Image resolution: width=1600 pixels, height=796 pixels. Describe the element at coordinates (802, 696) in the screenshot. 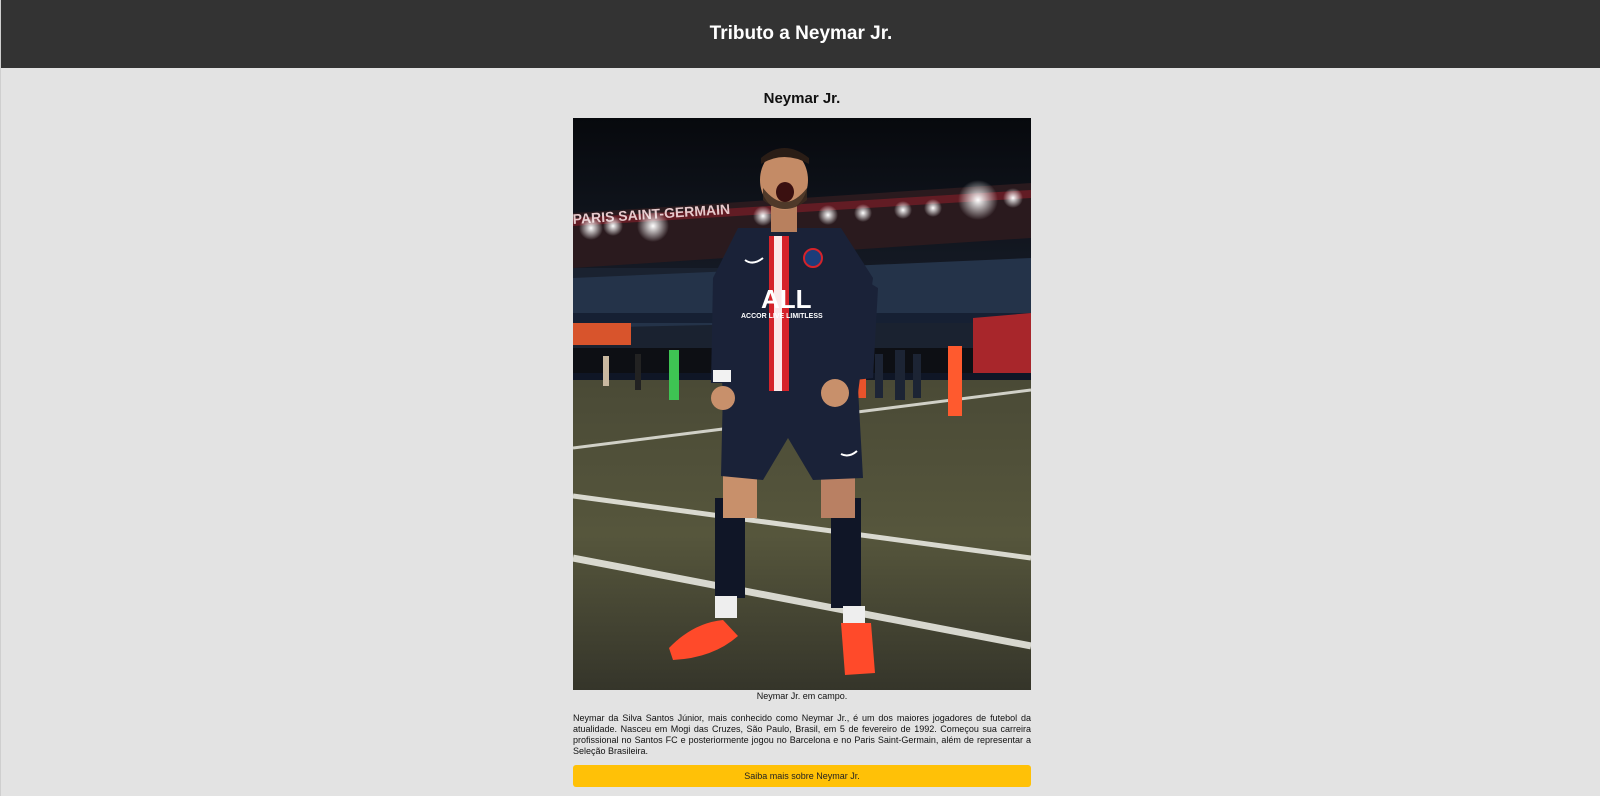

I see `image-caption: Neymar Jr. em campo.` at that location.